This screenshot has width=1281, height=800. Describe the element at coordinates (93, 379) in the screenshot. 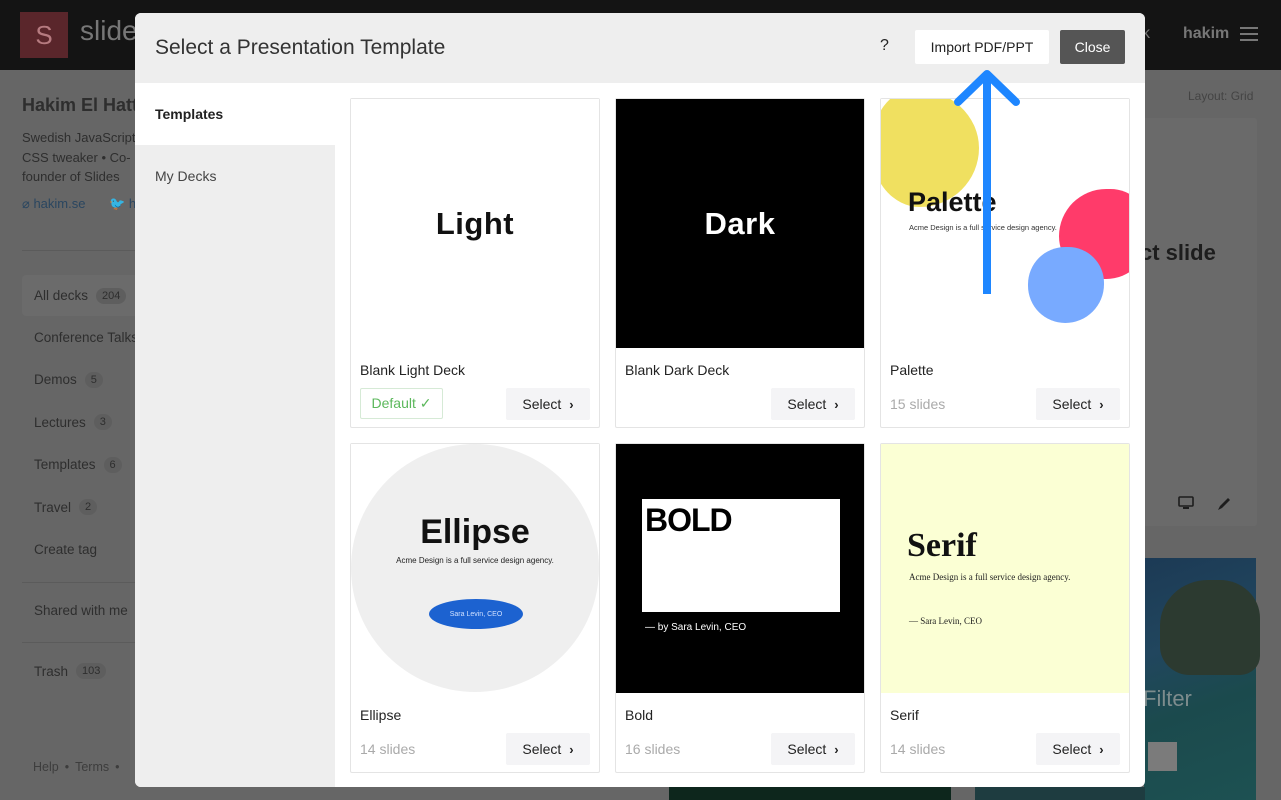

I see `tag-count: 5` at that location.